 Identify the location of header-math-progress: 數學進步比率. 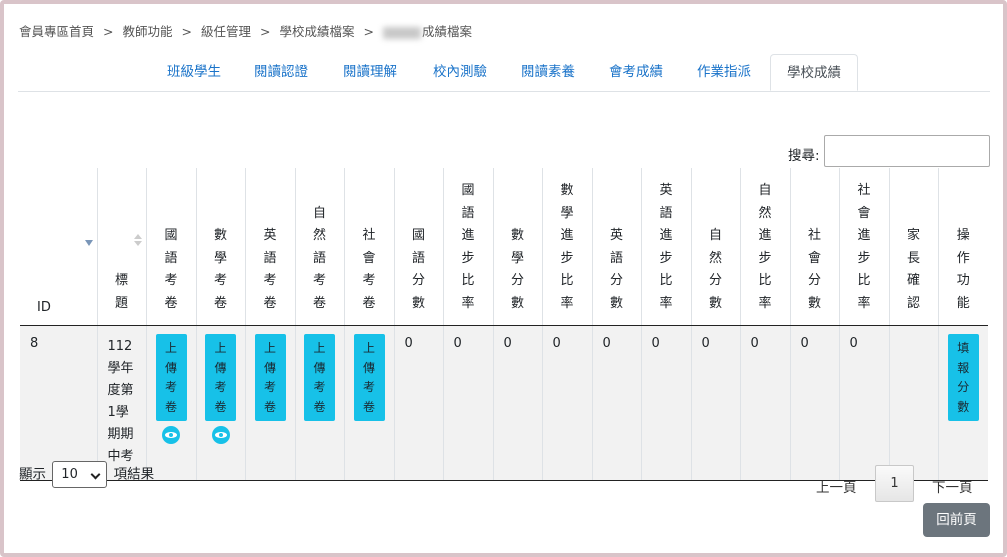
(567, 247).